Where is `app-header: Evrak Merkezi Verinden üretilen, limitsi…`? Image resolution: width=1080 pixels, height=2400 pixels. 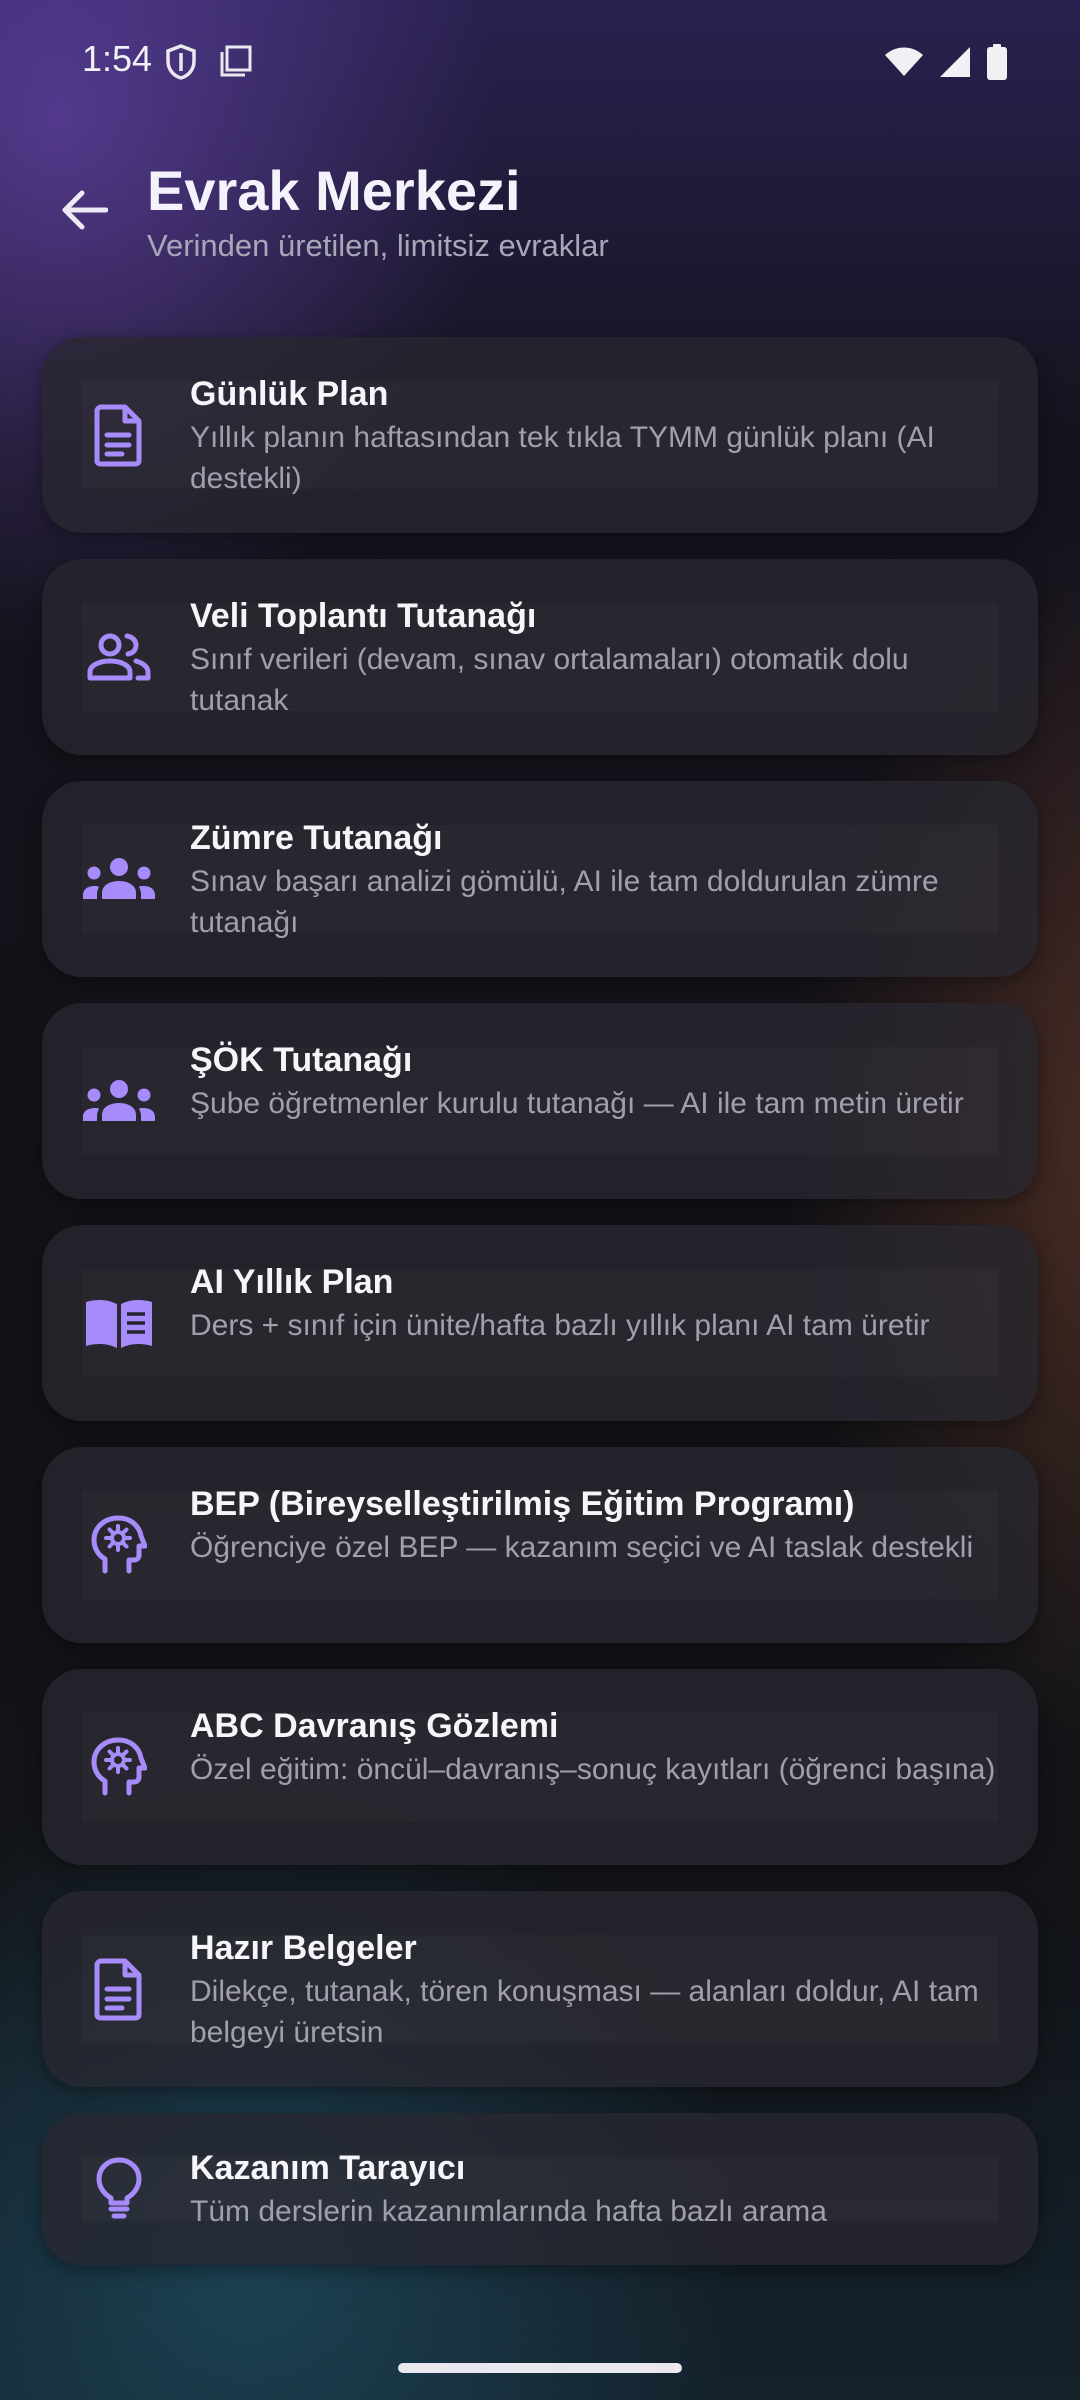
app-header: Evrak Merkezi Verinden üretilen, limitsi… is located at coordinates (540, 215).